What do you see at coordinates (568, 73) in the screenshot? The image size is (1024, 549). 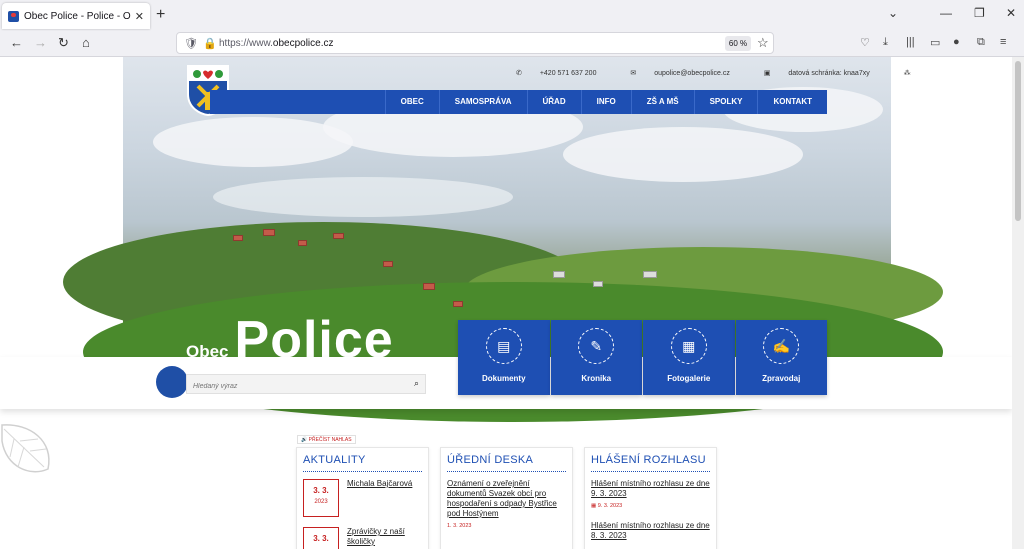 I see `phone-text: +420 571 637 200` at bounding box center [568, 73].